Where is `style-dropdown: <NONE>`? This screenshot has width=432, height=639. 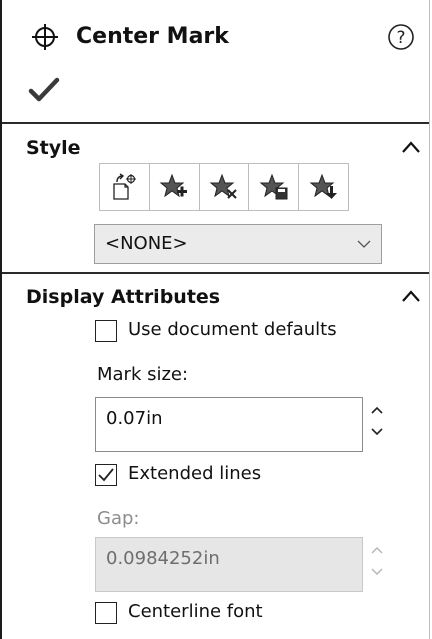
style-dropdown: <NONE> is located at coordinates (238, 244).